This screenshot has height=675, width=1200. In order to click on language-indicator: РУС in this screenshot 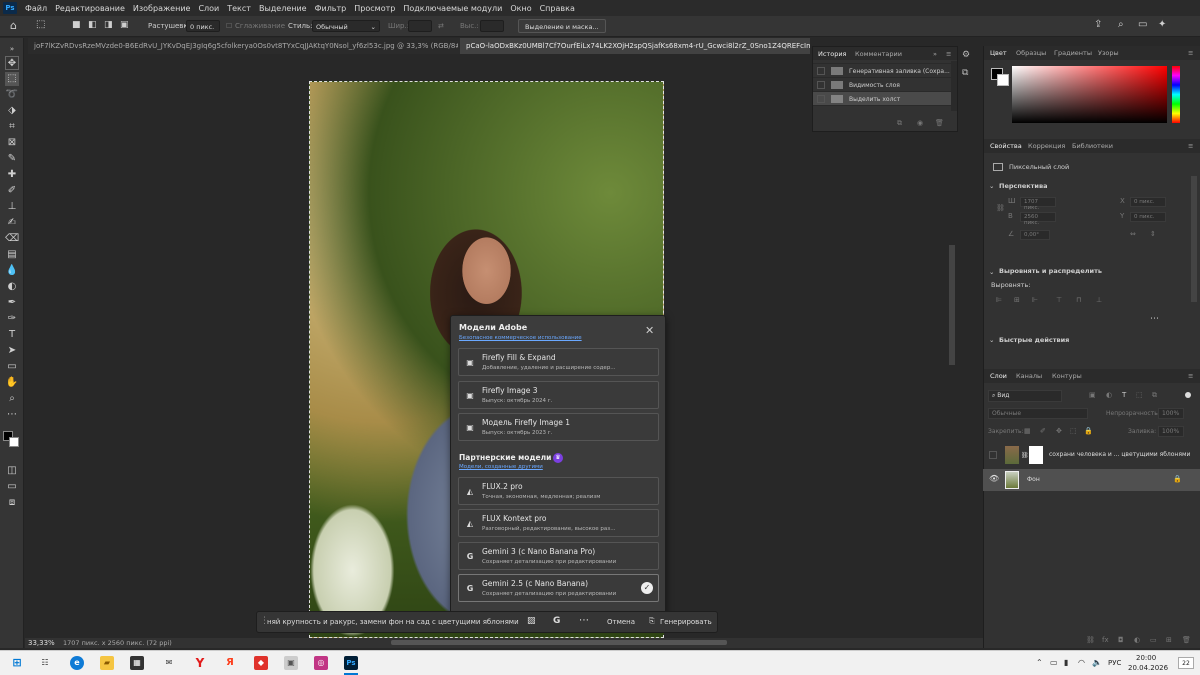, I will do `click(1114, 663)`.